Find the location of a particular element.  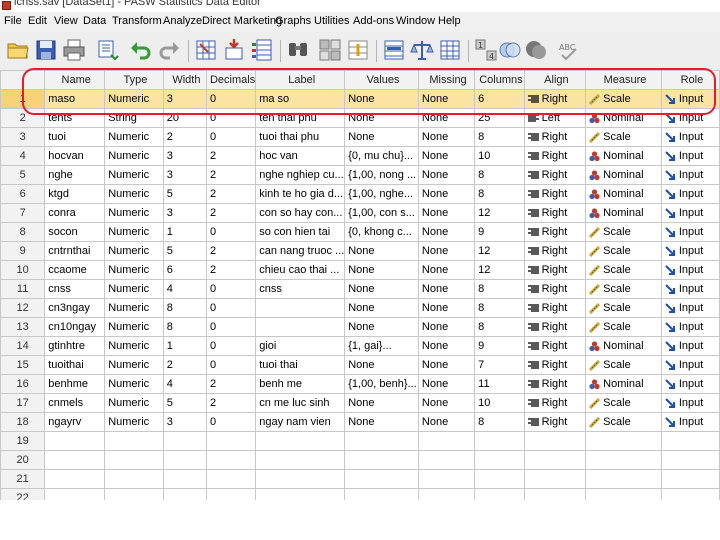

header-type: Type is located at coordinates (134, 80).